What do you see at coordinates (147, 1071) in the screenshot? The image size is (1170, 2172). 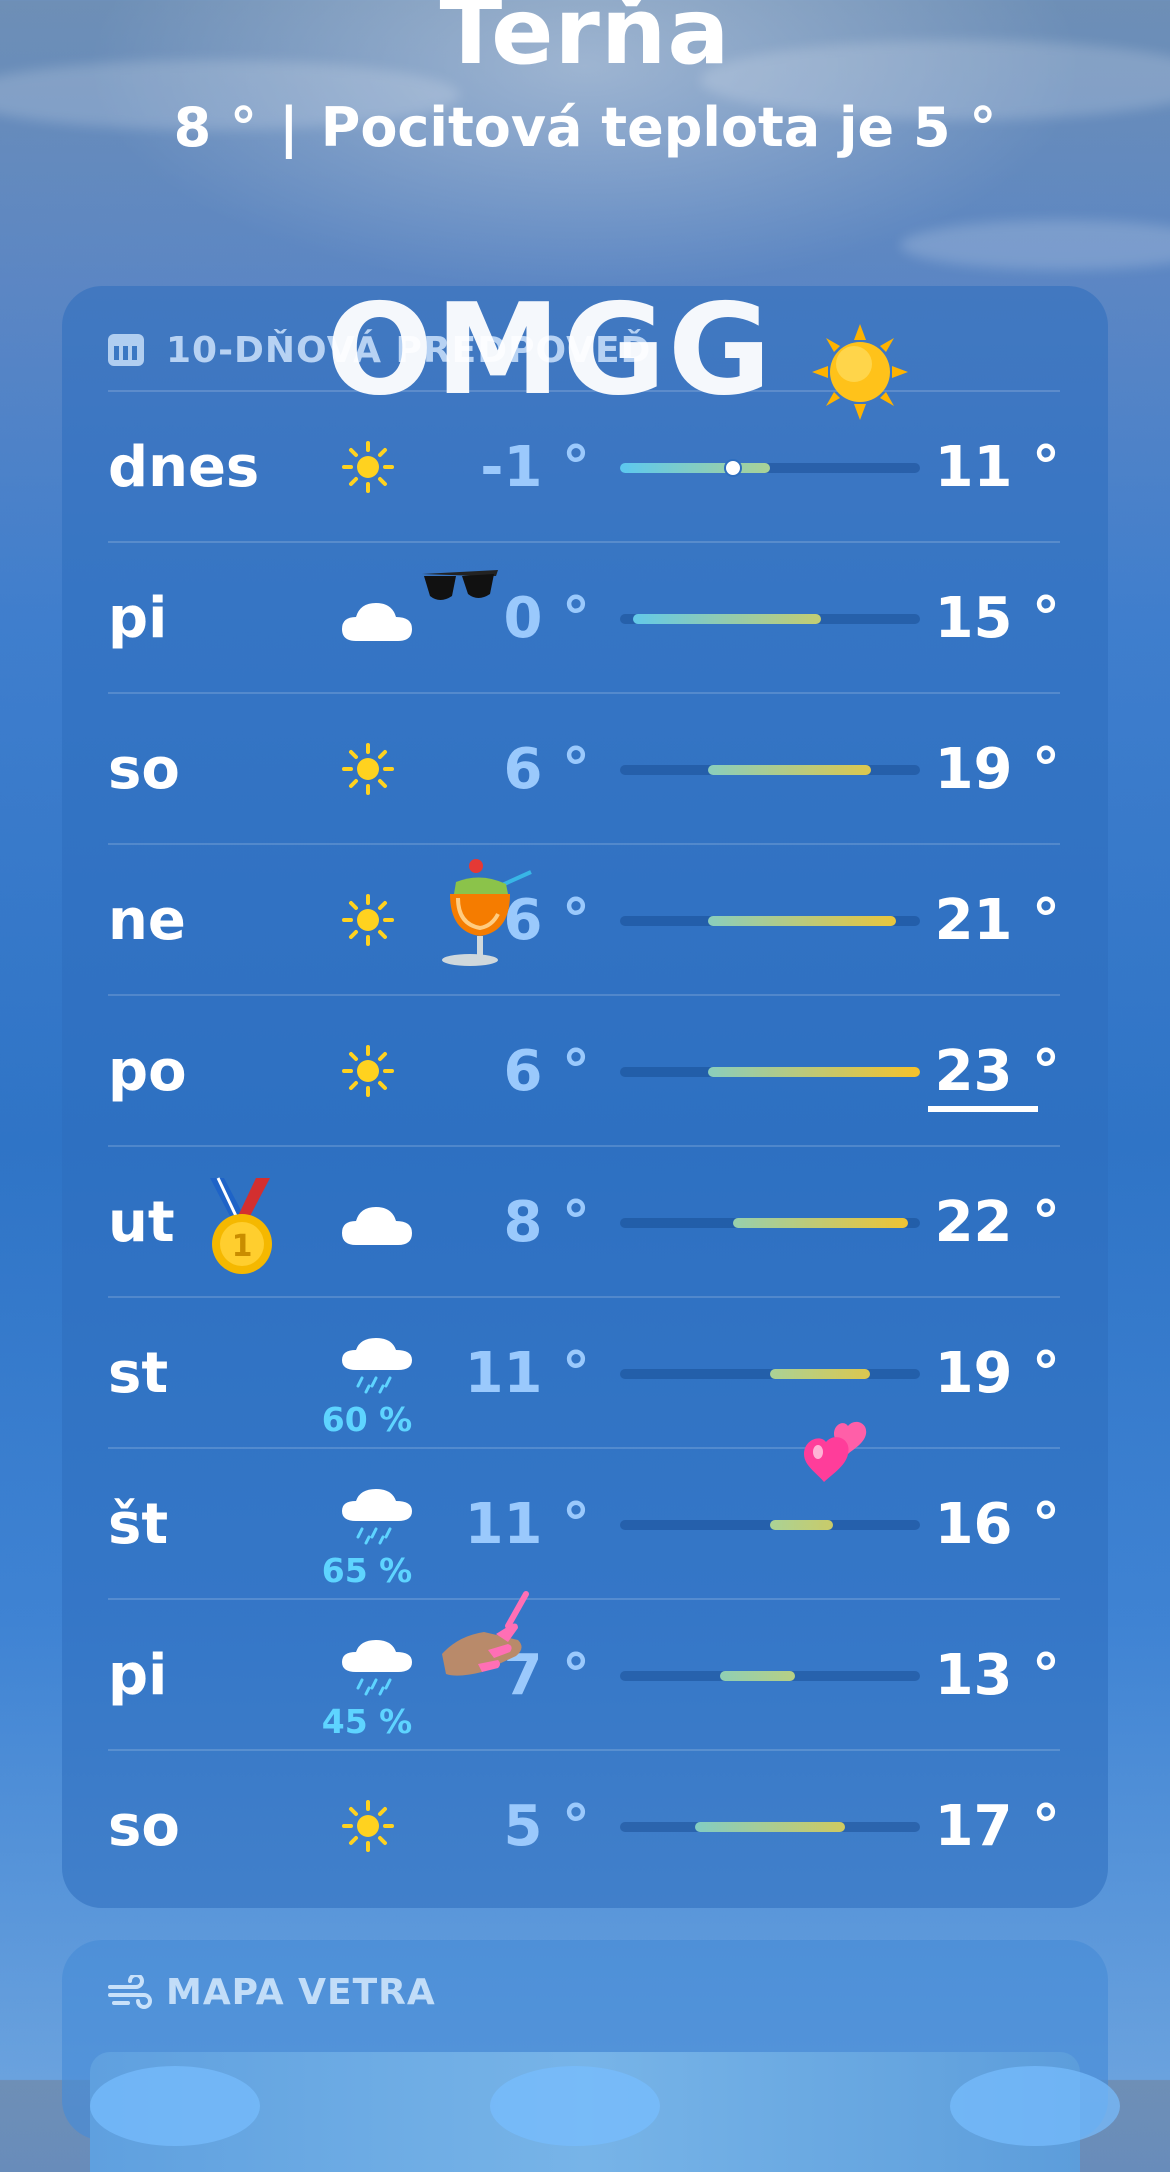 I see `day-label: po` at bounding box center [147, 1071].